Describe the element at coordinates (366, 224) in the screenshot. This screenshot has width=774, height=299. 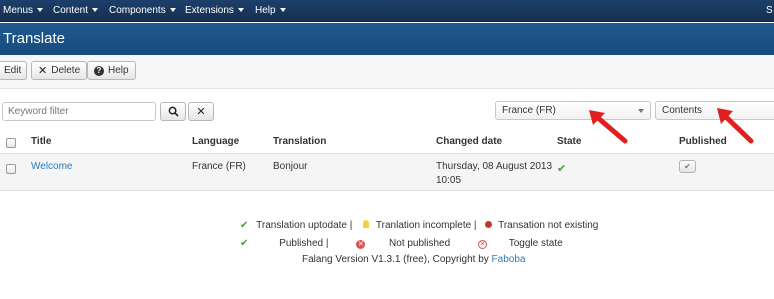
I see `lightbulb-icon` at that location.